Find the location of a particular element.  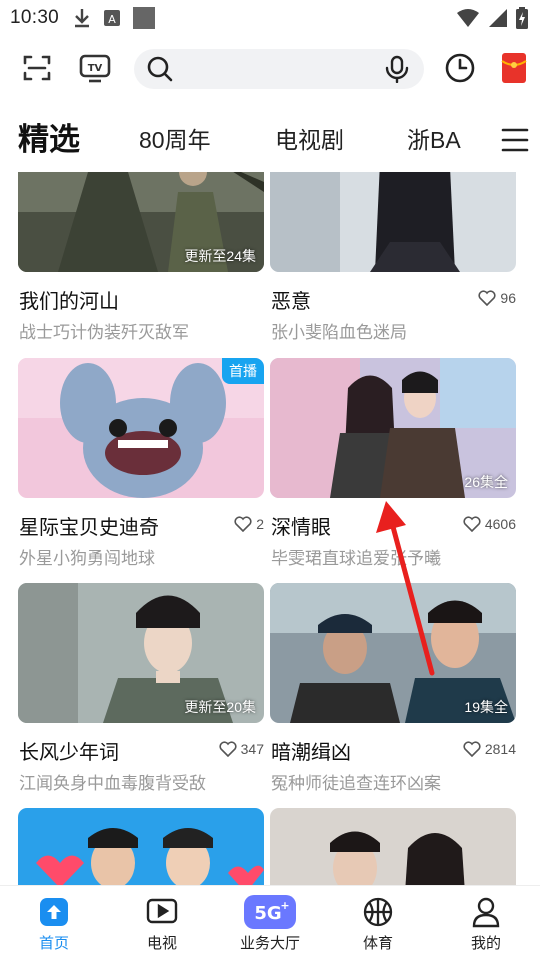

episode-badge: 更新至24集 is located at coordinates (220, 256).